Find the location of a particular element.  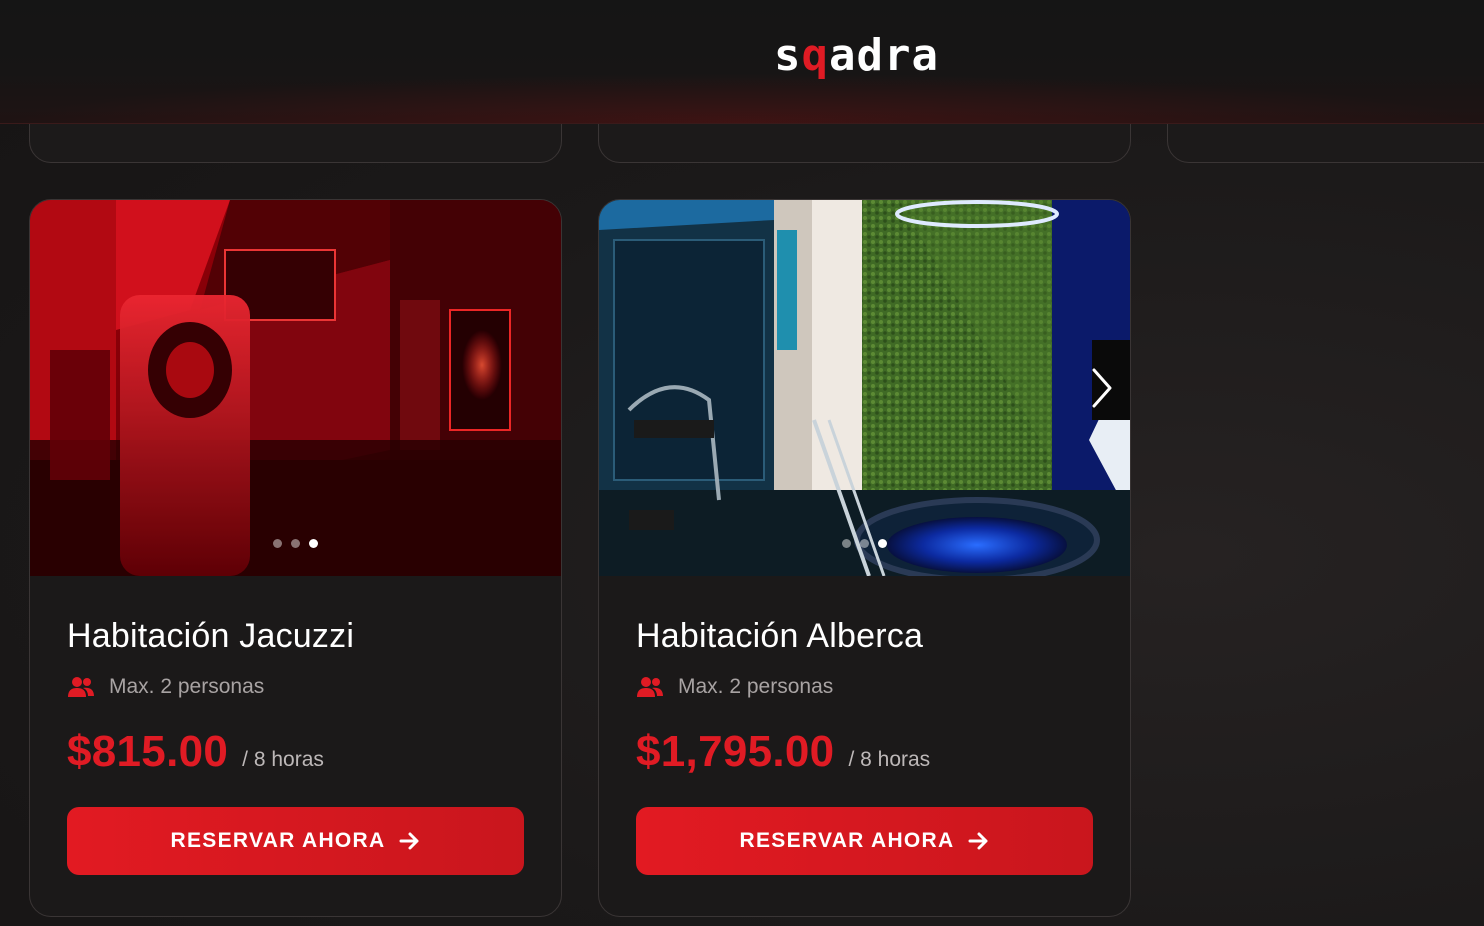

room-photo-alberca is located at coordinates (864, 388).